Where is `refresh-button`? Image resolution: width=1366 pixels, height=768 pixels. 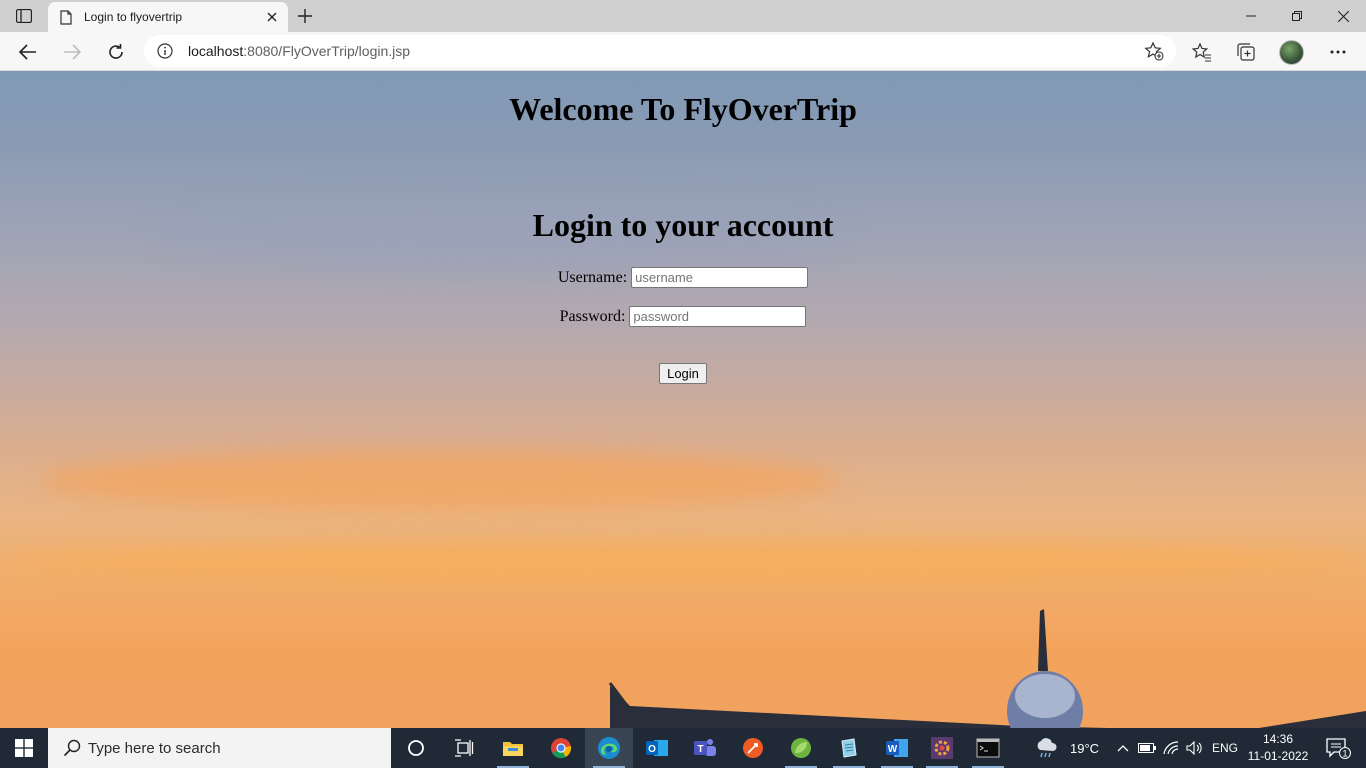
refresh-button is located at coordinates (116, 52).